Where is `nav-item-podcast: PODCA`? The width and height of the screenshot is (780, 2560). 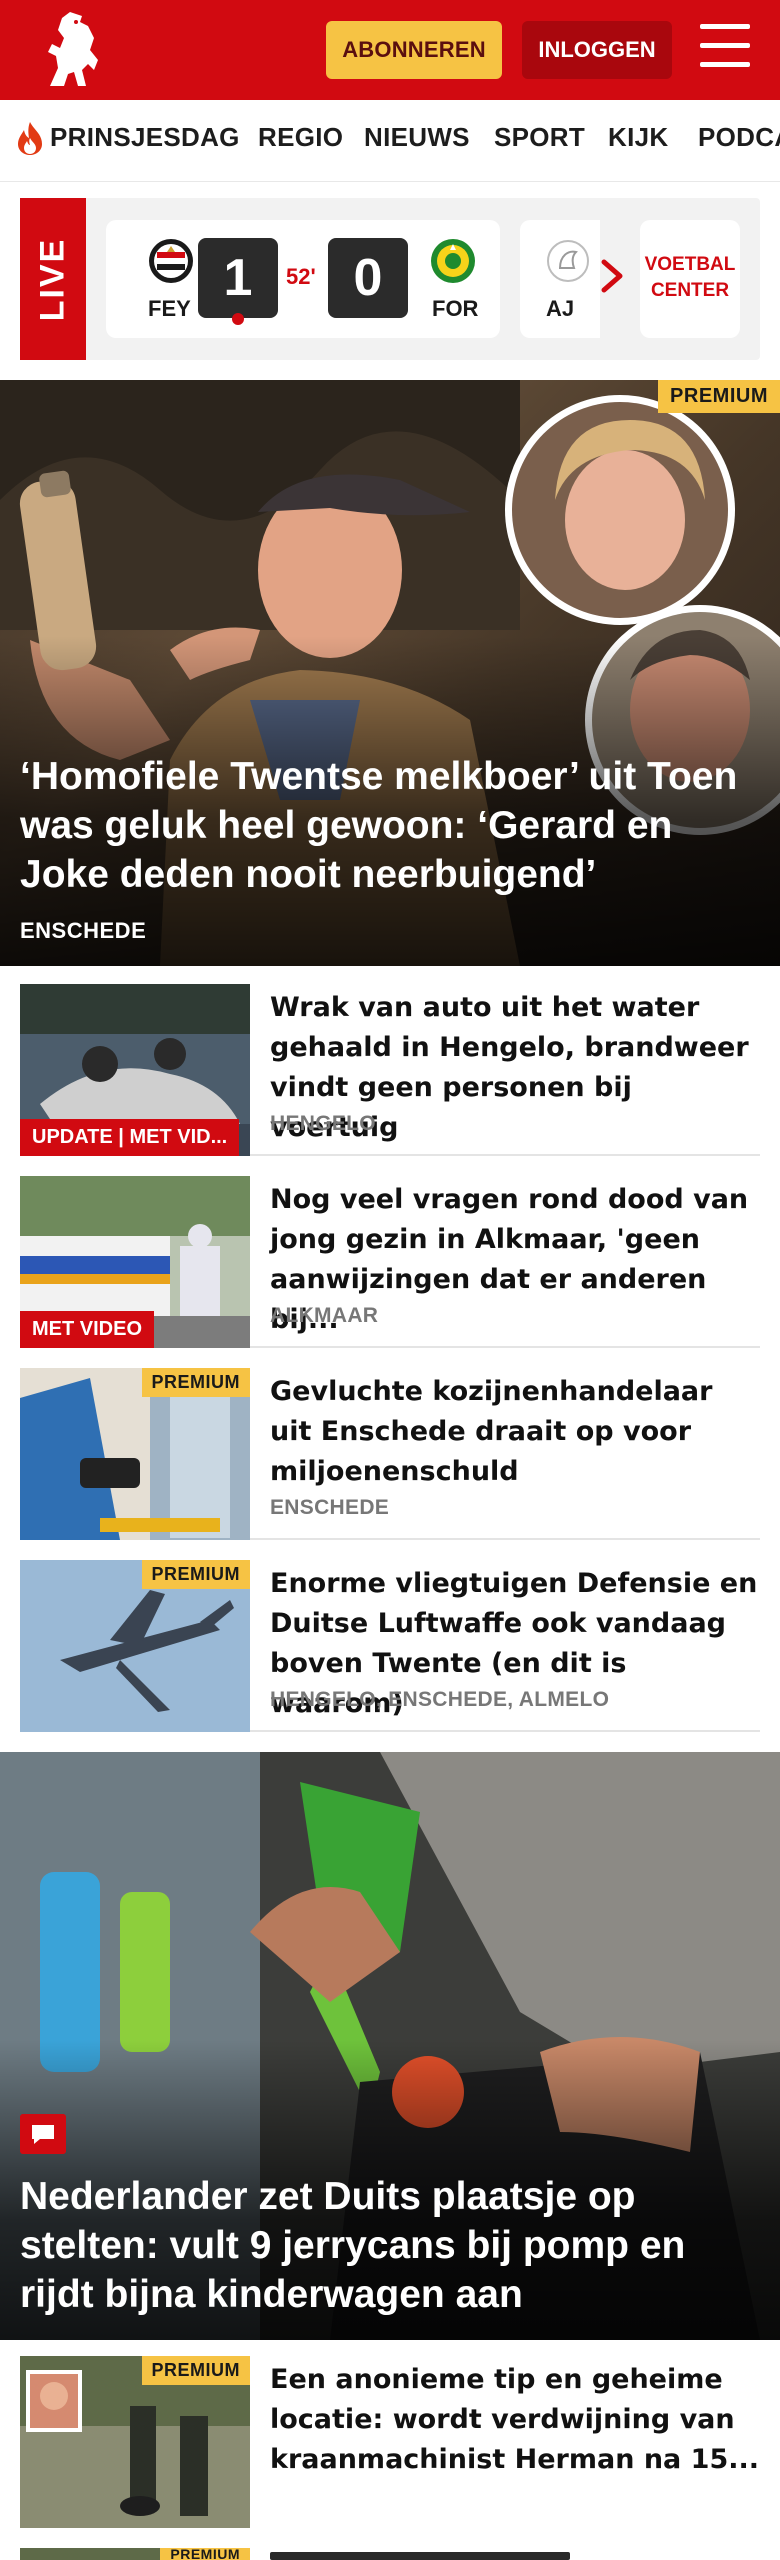 nav-item-podcast: PODCA is located at coordinates (739, 137).